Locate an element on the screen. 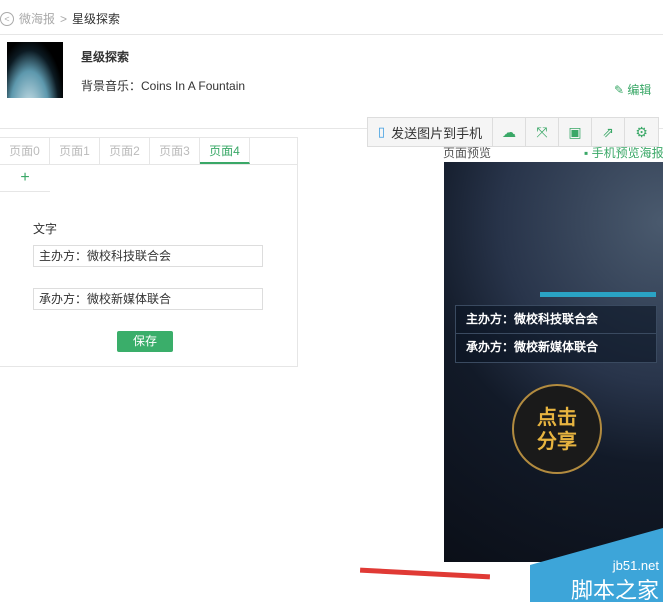  phone-icon: ▯ is located at coordinates (381, 131).